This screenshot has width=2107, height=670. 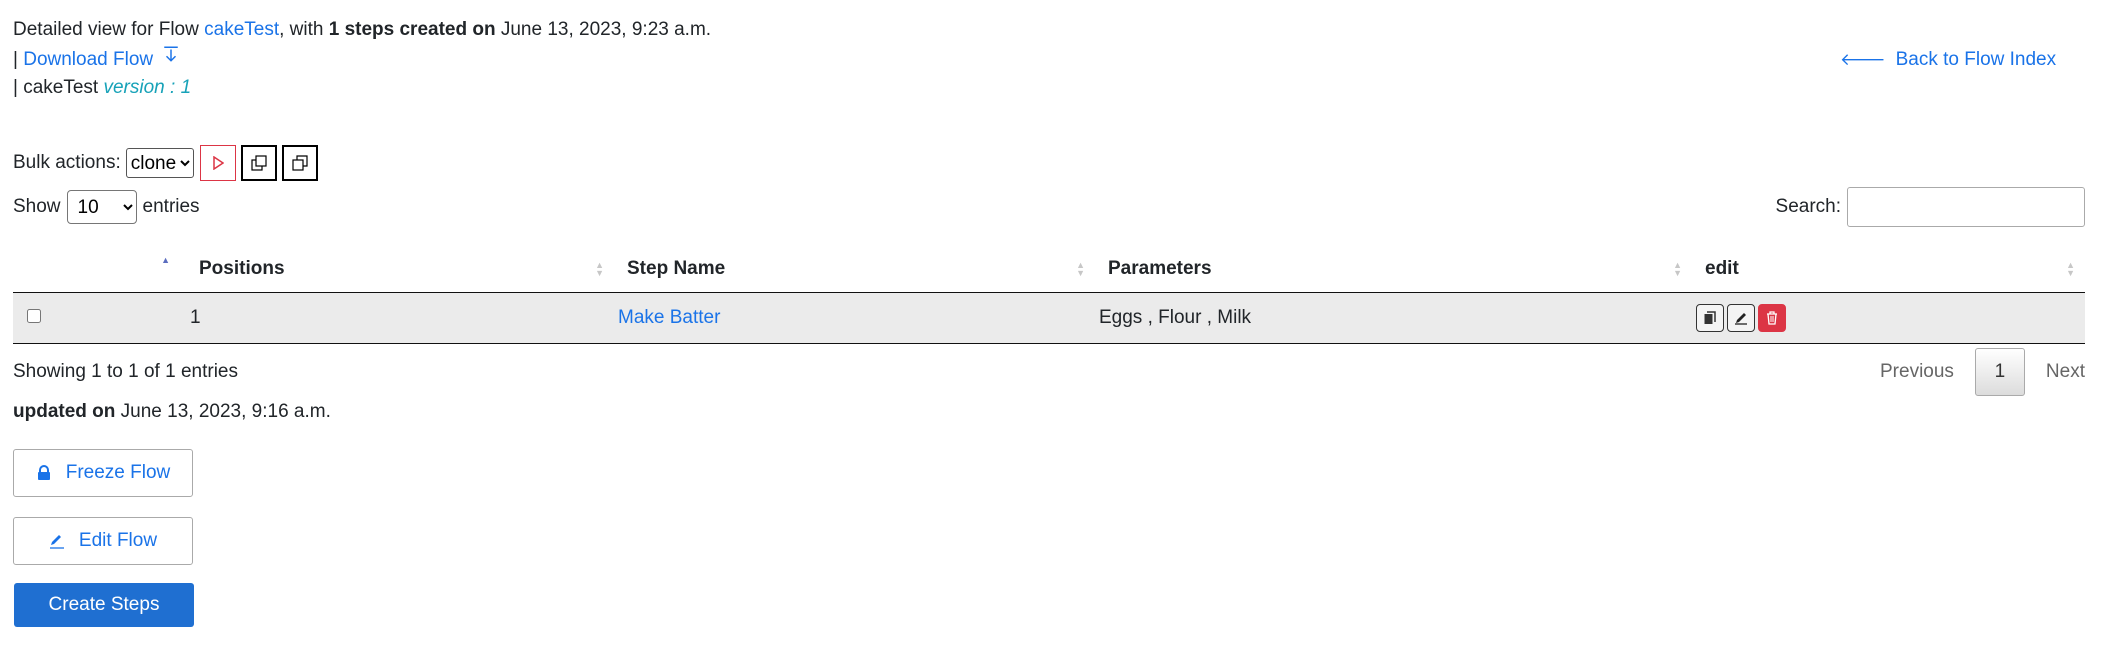 What do you see at coordinates (1966, 207) in the screenshot?
I see `search-input` at bounding box center [1966, 207].